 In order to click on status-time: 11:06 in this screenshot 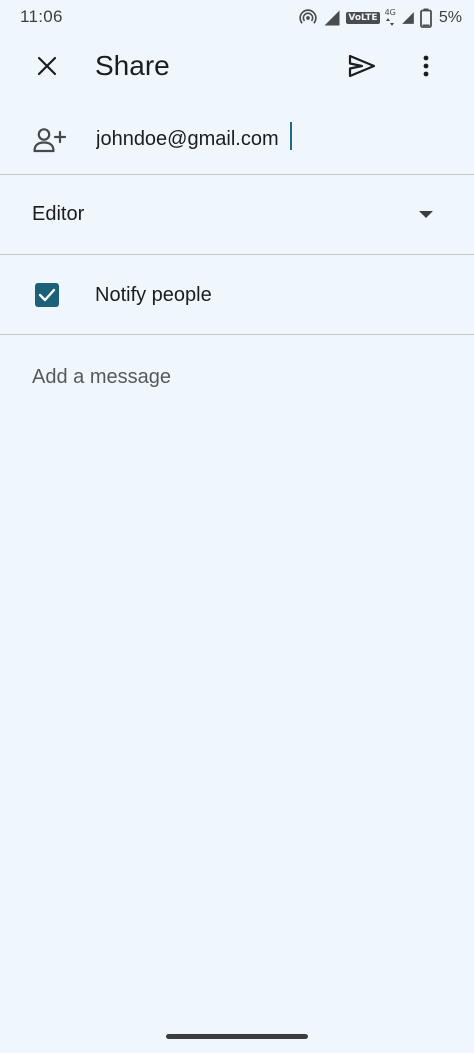, I will do `click(41, 16)`.